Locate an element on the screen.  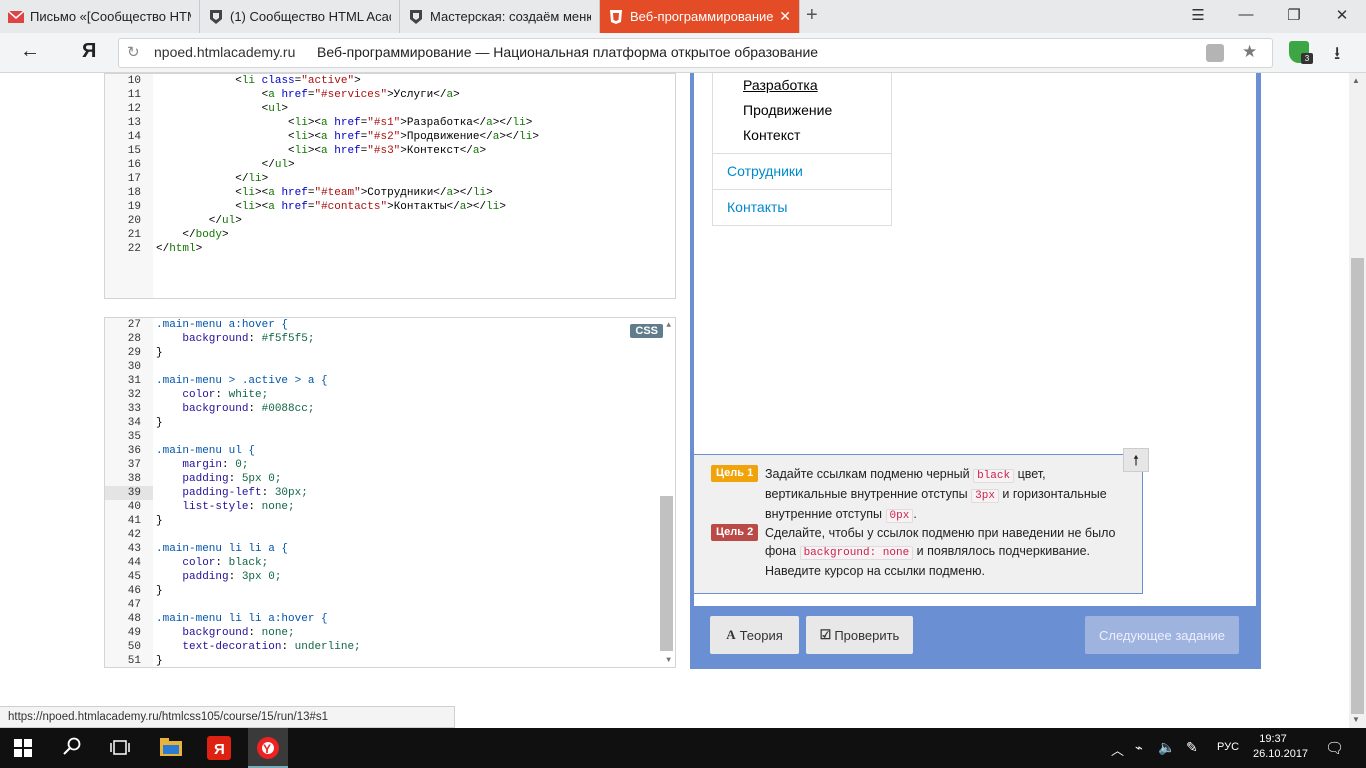
code-line: 47 is located at coordinates (385, 605).